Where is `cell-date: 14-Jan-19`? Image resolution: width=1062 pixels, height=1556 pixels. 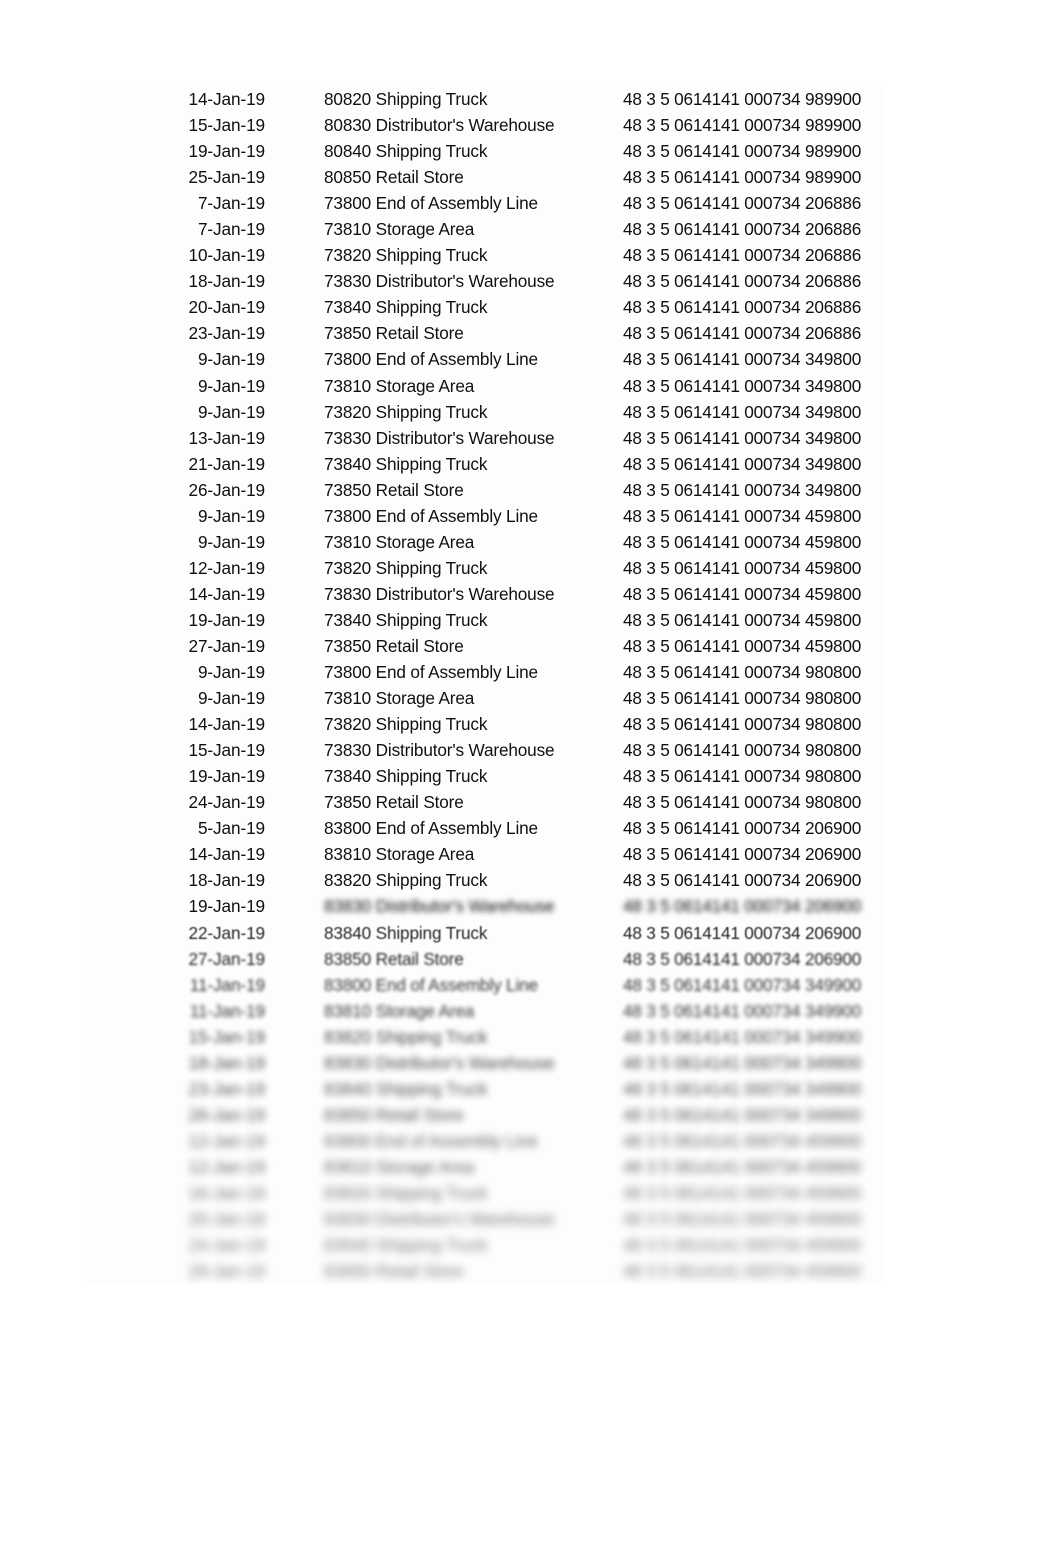 cell-date: 14-Jan-19 is located at coordinates (227, 724).